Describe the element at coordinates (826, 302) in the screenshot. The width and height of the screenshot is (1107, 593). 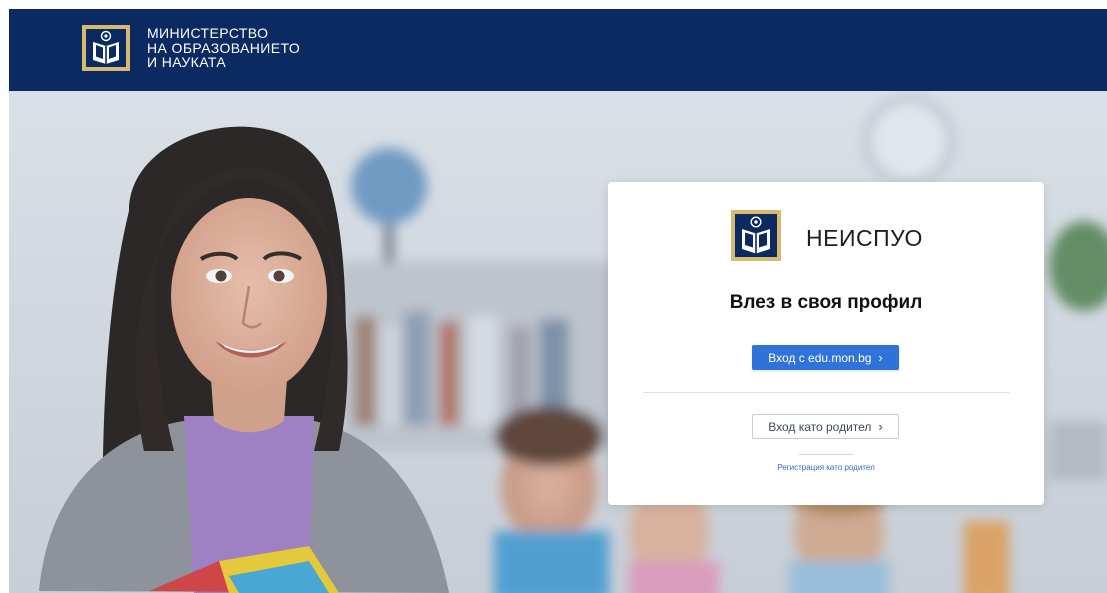
I see `login-heading: Влез в своя профил` at that location.